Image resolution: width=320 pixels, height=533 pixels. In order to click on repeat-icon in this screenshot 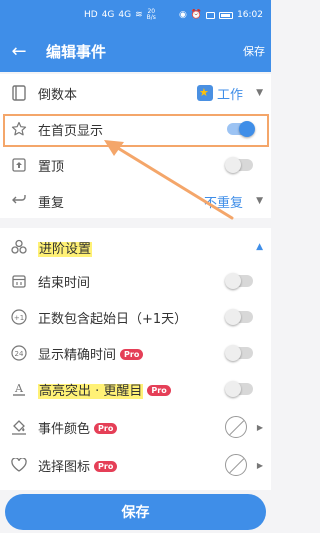, I will do `click(18, 201)`.